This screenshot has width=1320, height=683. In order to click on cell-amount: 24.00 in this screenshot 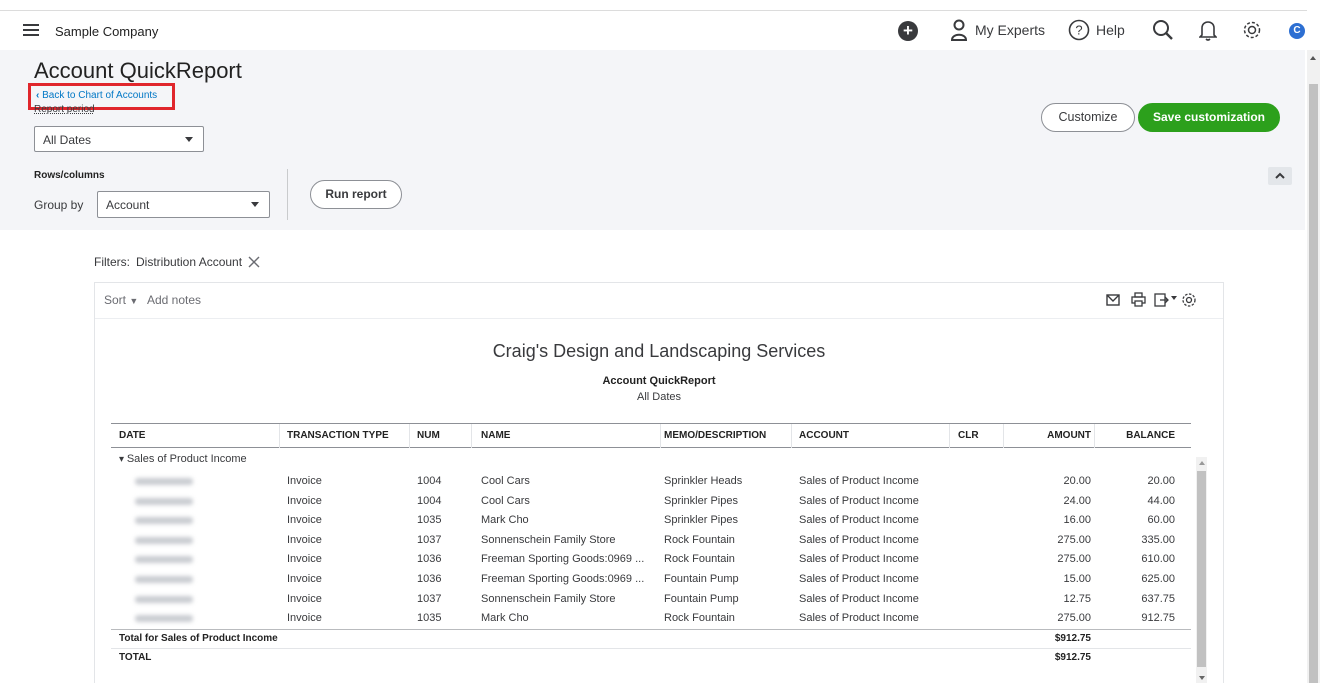, I will do `click(1077, 500)`.